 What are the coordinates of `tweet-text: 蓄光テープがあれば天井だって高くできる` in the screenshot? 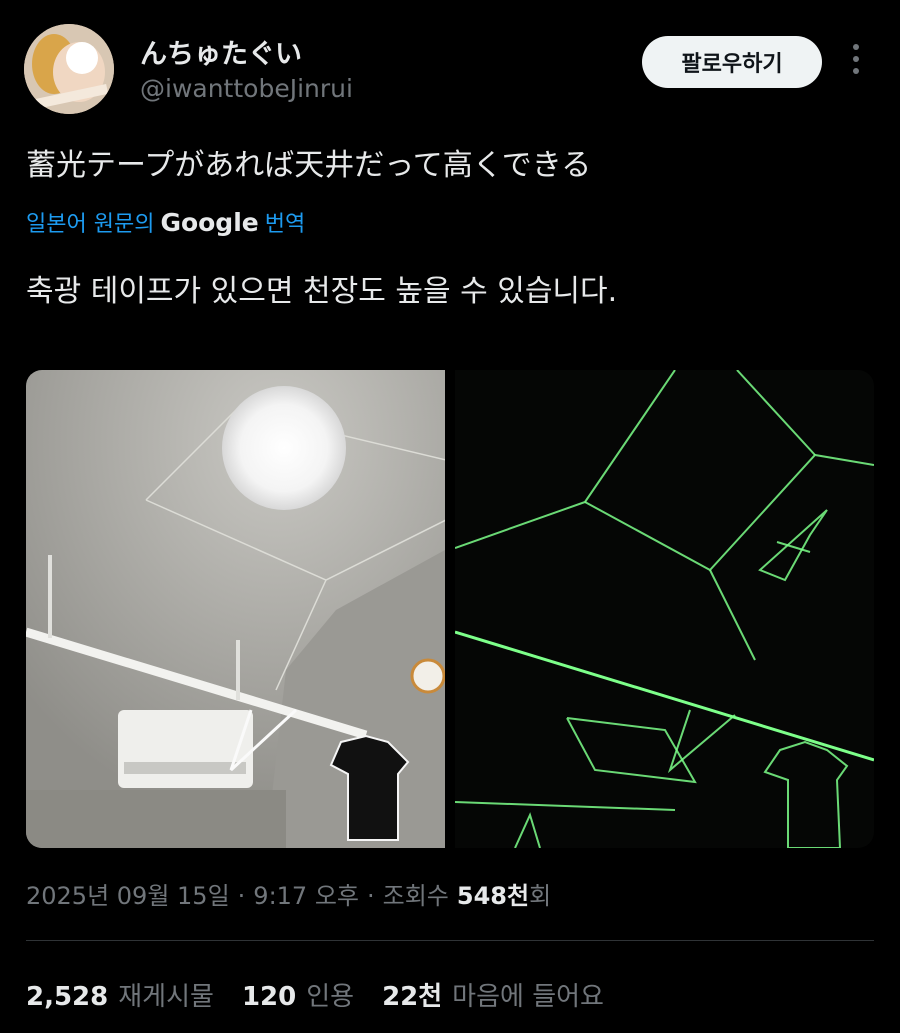 It's located at (309, 165).